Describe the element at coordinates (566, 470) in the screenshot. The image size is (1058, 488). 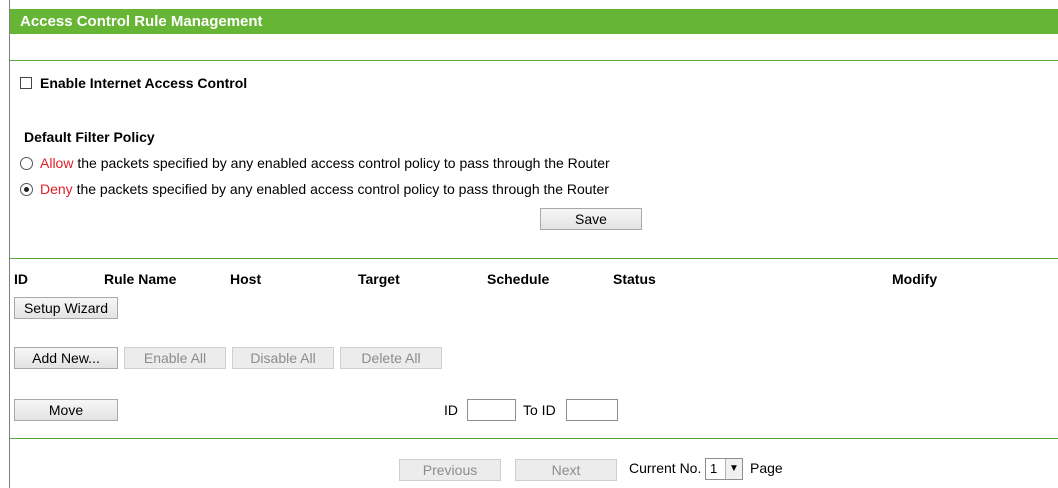
I see `next-page-button: Next` at that location.